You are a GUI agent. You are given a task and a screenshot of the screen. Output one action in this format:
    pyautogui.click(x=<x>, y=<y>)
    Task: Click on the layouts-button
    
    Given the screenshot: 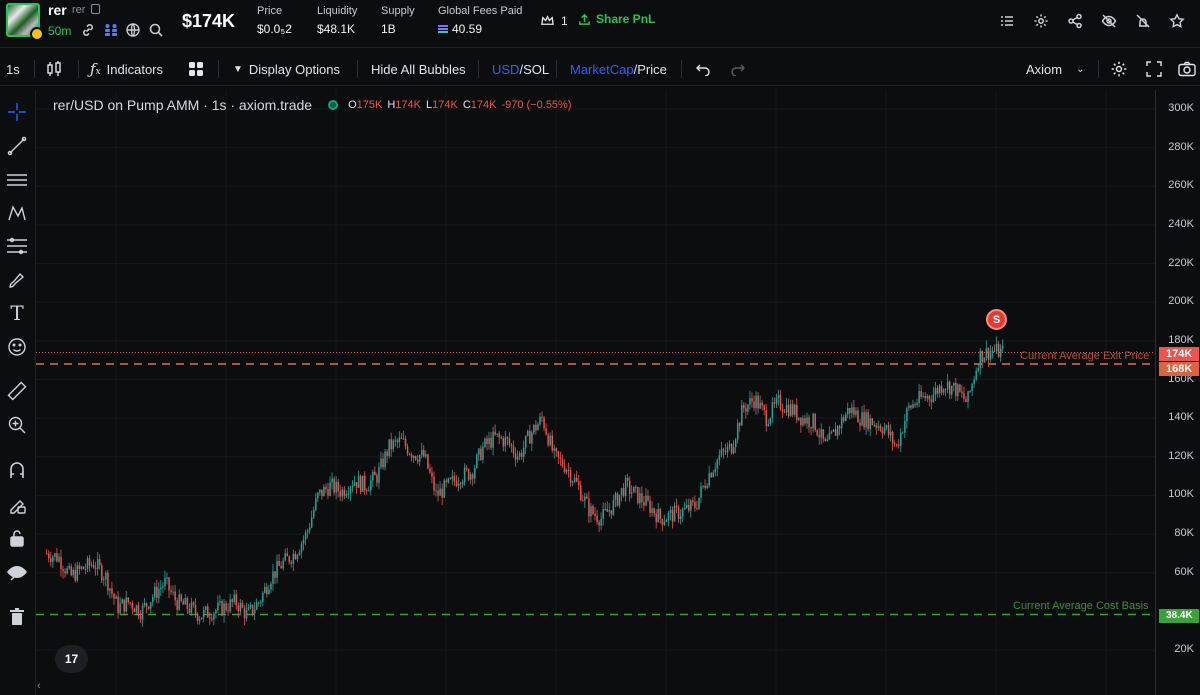 What is the action you would take?
    pyautogui.click(x=196, y=69)
    